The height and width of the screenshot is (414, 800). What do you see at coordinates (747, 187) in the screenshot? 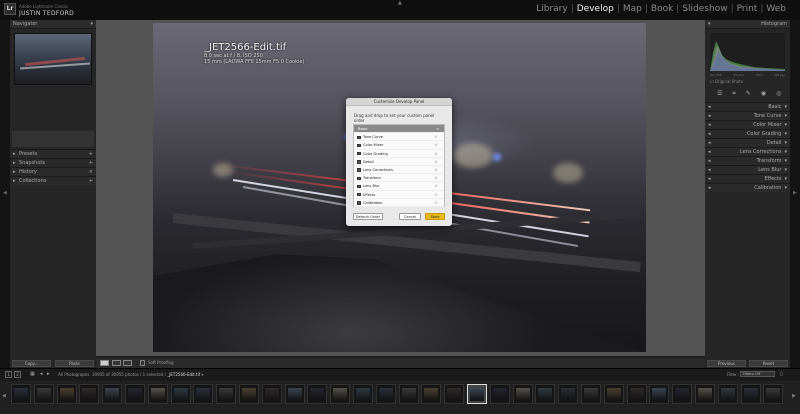
I see `panel-calibration: ◂ Calibration ▾` at bounding box center [747, 187].